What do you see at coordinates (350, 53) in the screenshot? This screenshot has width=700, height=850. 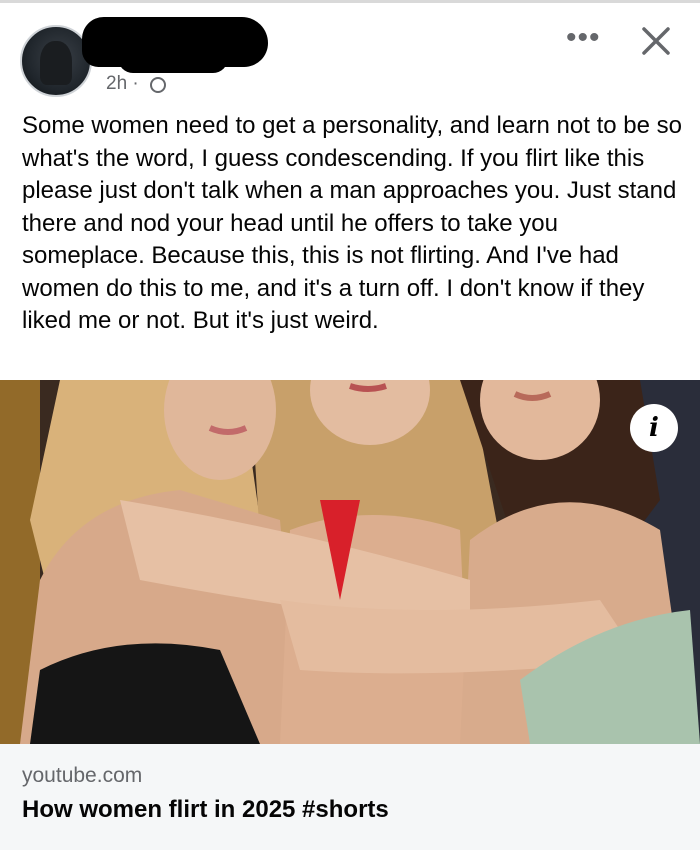 I see `post-header: 2h · •••` at bounding box center [350, 53].